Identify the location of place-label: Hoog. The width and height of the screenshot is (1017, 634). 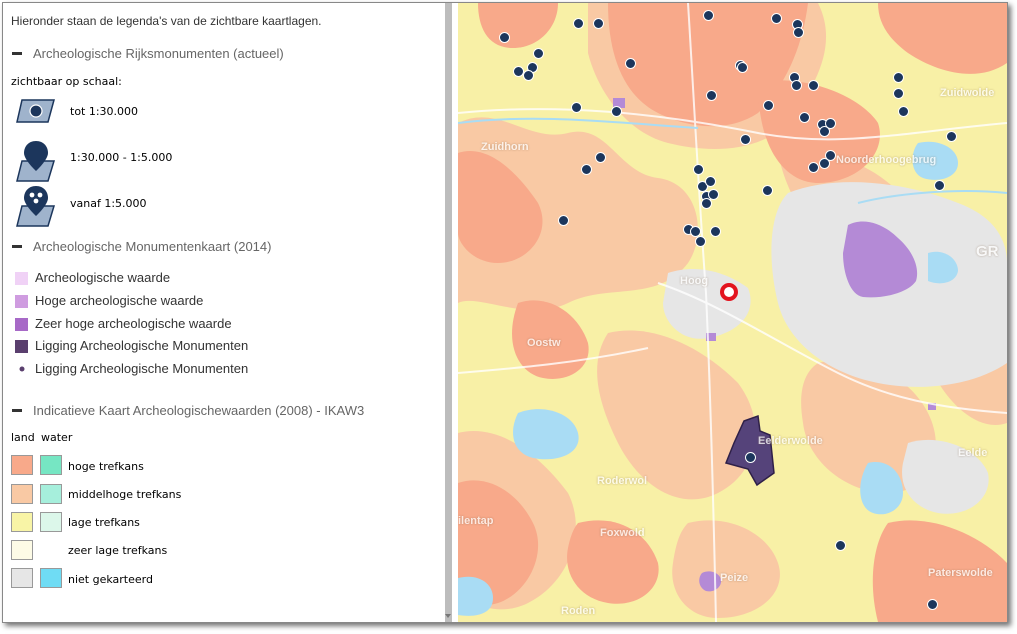
(694, 281).